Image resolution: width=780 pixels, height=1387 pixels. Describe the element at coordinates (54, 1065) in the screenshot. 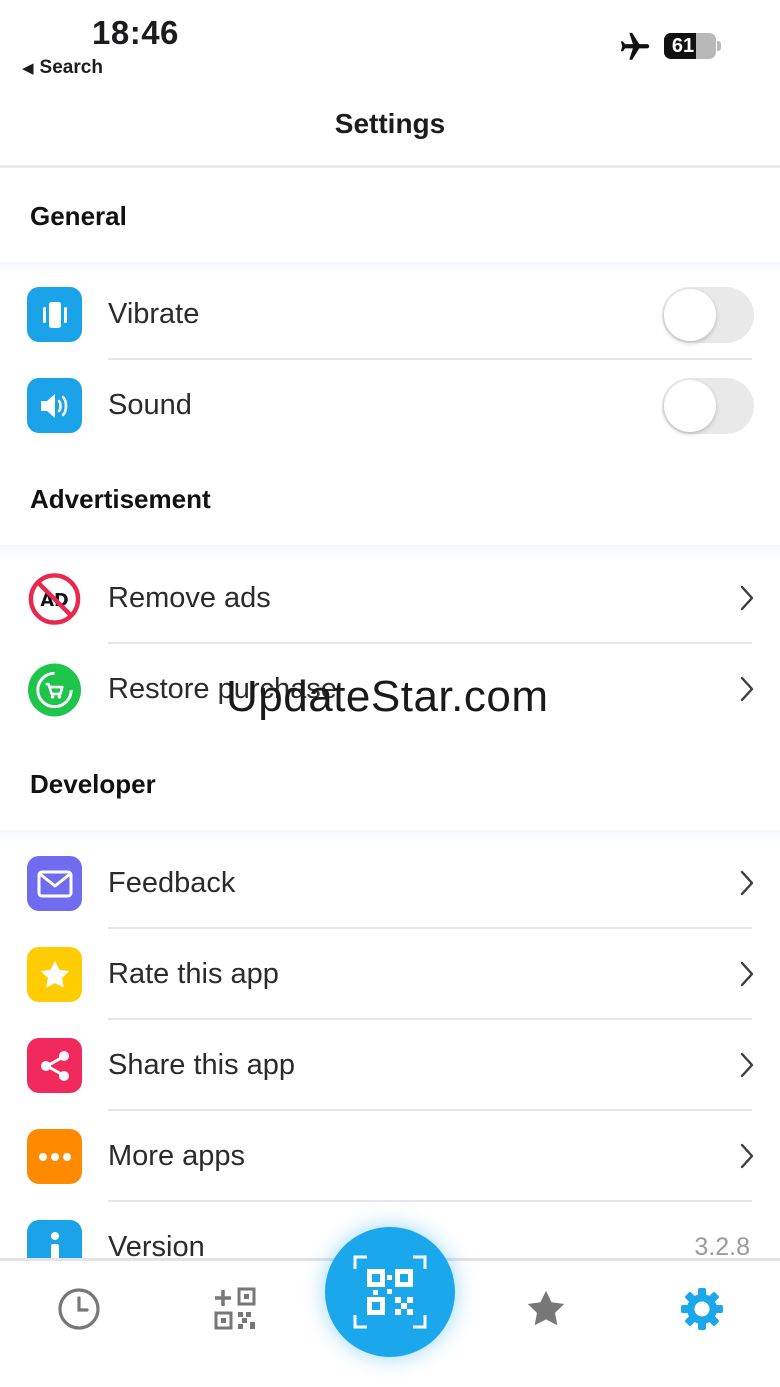

I see `share-icon` at that location.